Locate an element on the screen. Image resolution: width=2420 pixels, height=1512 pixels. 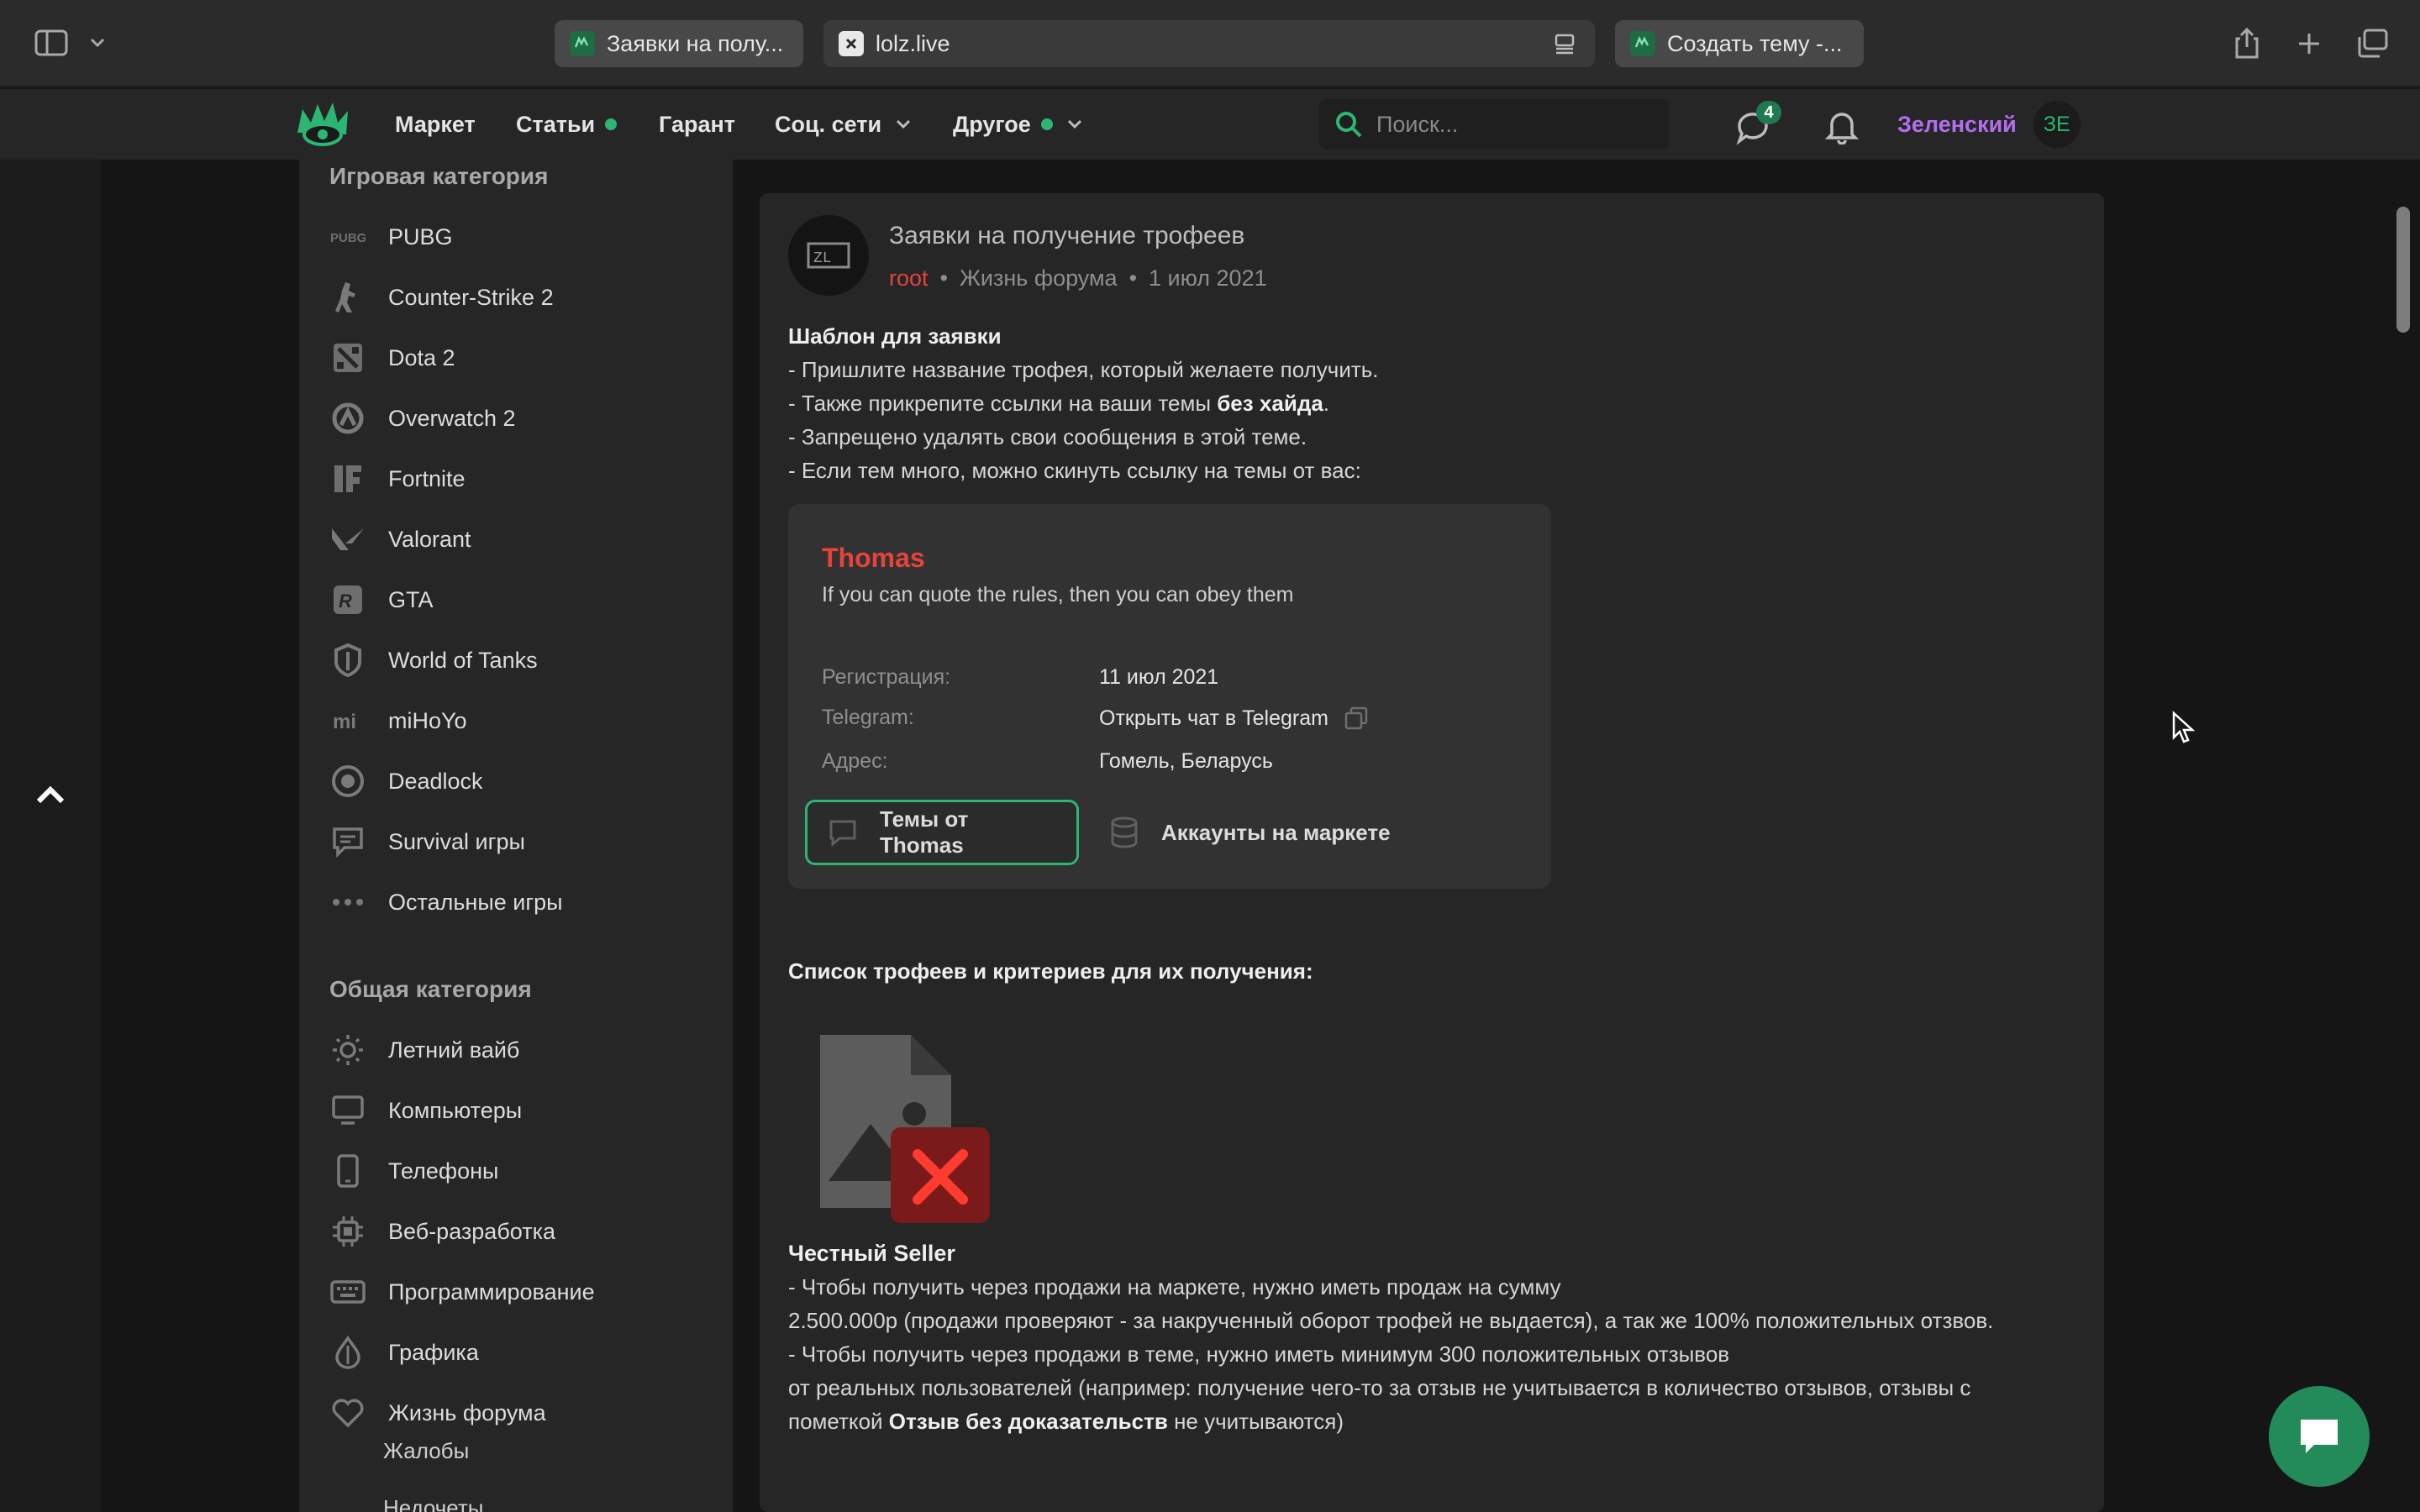
tab-label: lolz.live is located at coordinates (913, 43).